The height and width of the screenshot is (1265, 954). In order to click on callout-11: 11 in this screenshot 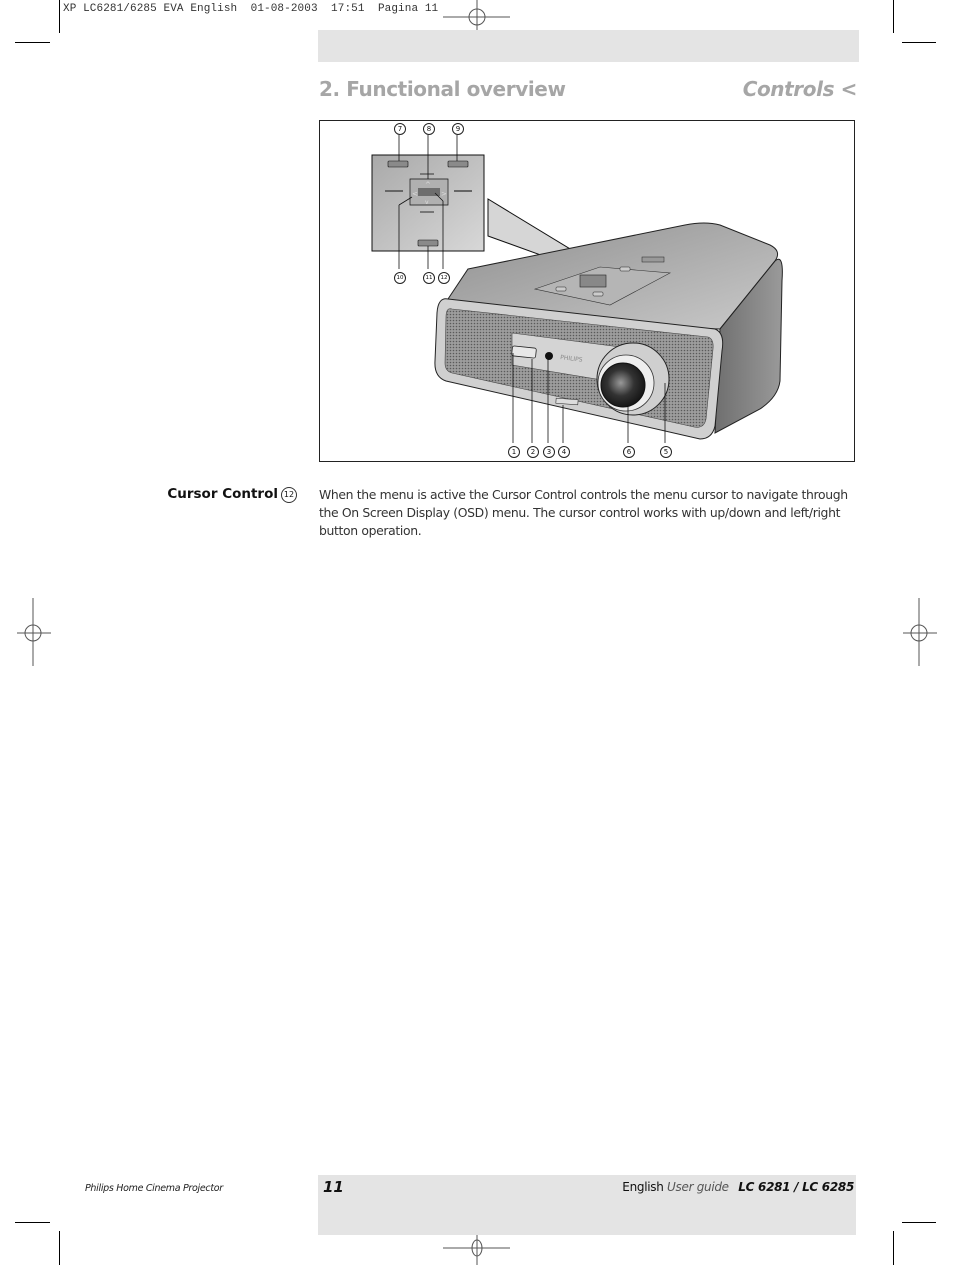, I will do `click(429, 278)`.